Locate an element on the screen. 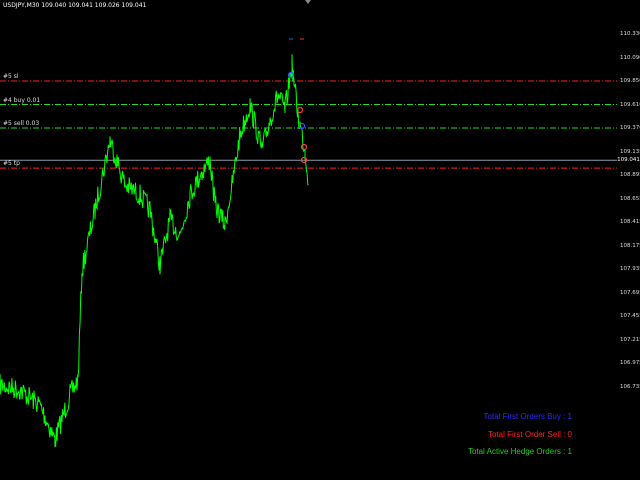  level-label: #5 sell 0.03 is located at coordinates (21, 123).